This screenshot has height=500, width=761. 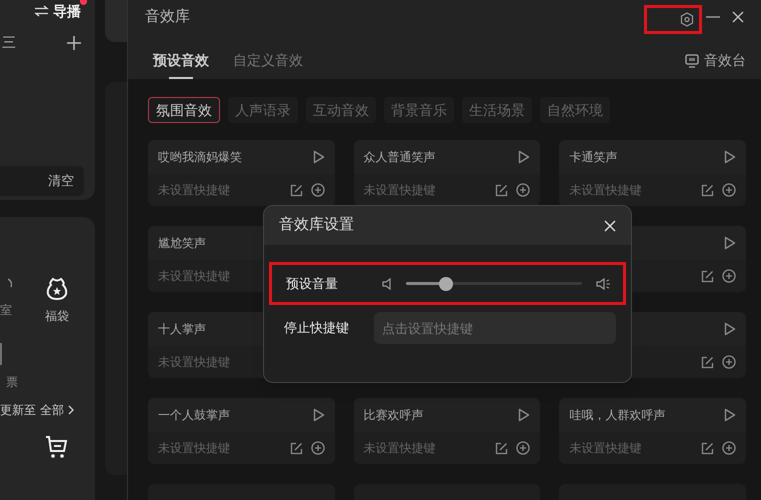 What do you see at coordinates (652, 431) in the screenshot?
I see `sound-card: 哇哦，人群欢呼声 未设置快捷键` at bounding box center [652, 431].